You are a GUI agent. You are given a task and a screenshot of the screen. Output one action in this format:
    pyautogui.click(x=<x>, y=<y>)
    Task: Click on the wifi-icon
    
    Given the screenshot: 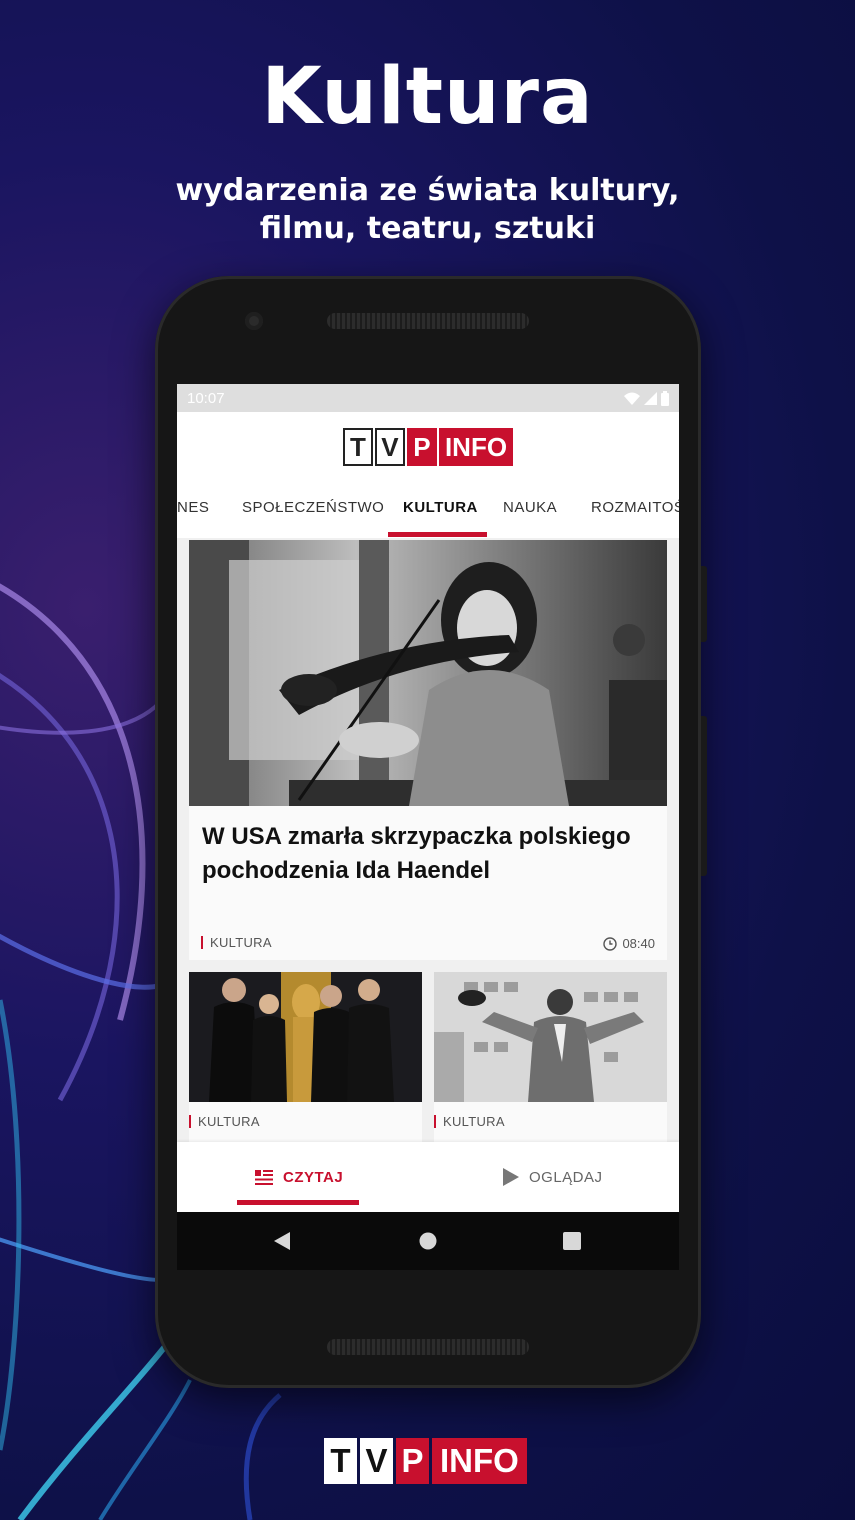 What is the action you would take?
    pyautogui.click(x=632, y=398)
    